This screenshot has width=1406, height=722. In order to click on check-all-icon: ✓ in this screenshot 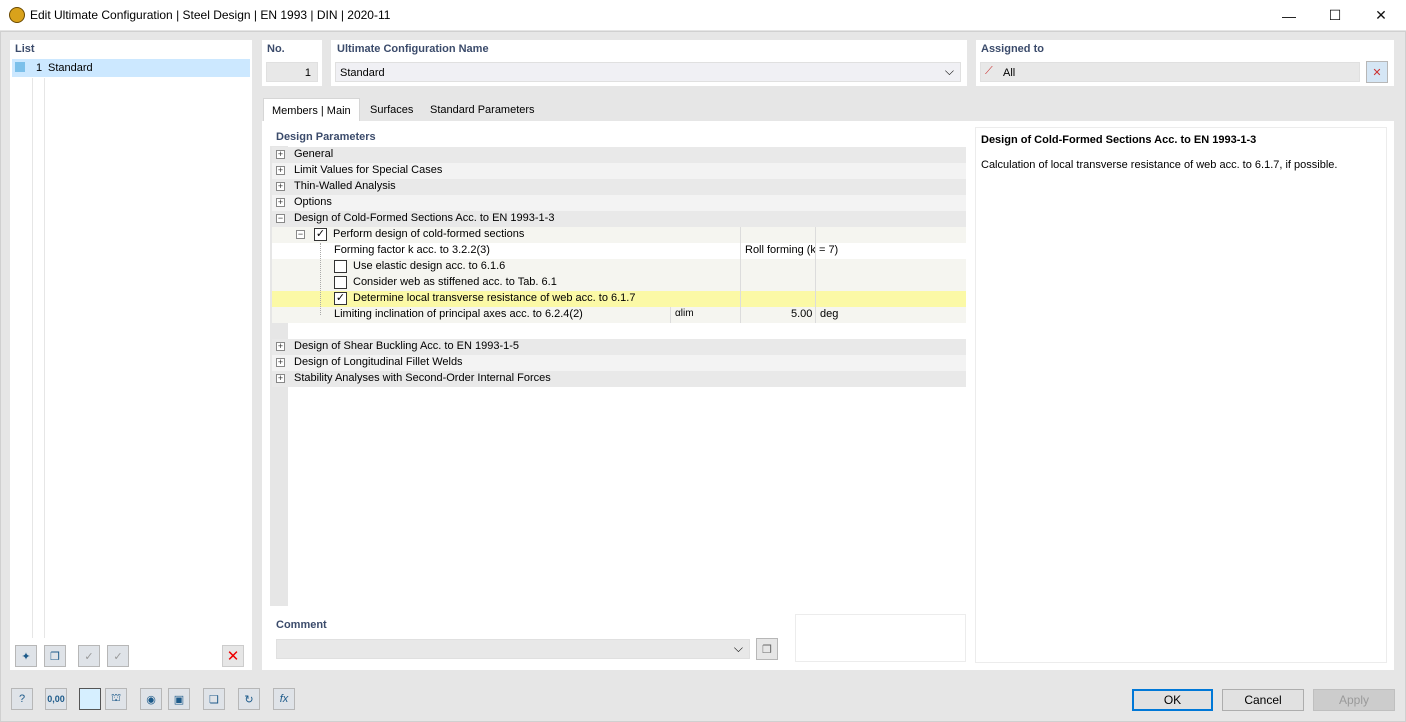, I will do `click(89, 656)`.